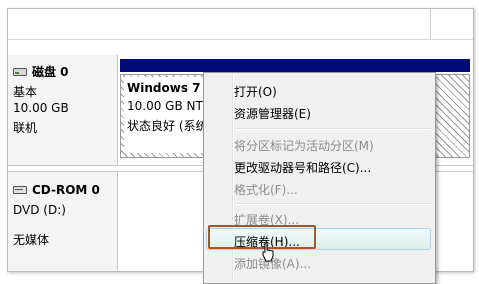 The height and width of the screenshot is (284, 479). I want to click on disk-0-type: 基本, so click(25, 92).